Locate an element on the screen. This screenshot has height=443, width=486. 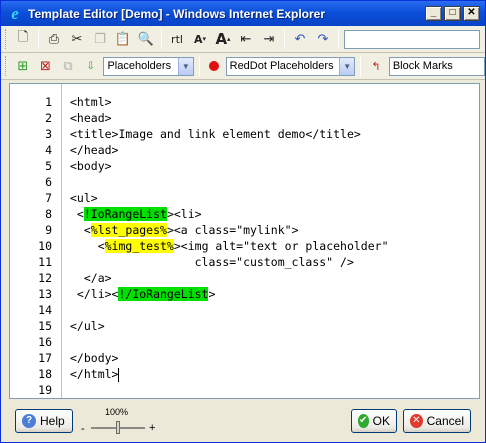
code-line: 17 </body> is located at coordinates (244, 358).